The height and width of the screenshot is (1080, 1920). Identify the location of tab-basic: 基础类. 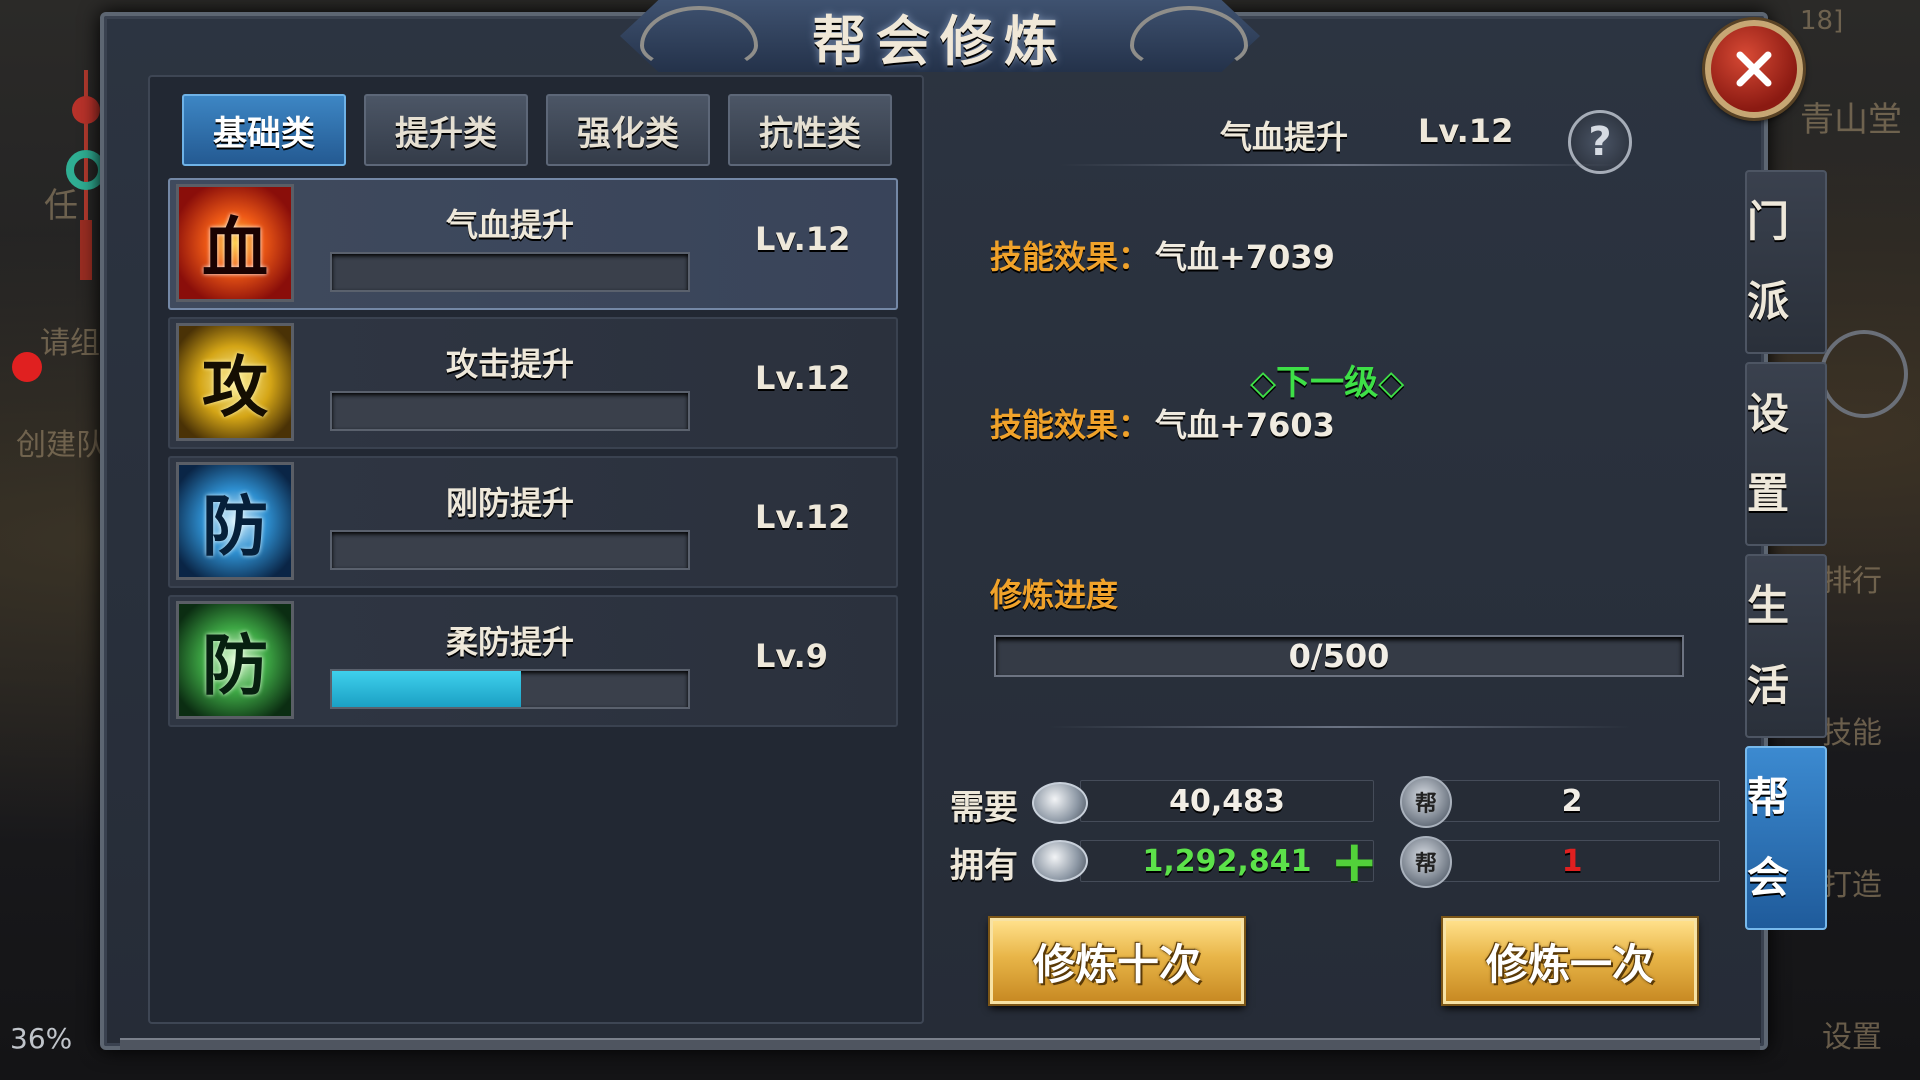
(264, 130).